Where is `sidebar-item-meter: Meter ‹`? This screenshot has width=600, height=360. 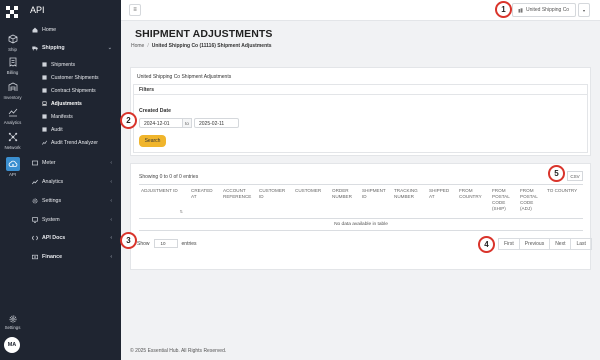 sidebar-item-meter: Meter ‹ is located at coordinates (73, 163).